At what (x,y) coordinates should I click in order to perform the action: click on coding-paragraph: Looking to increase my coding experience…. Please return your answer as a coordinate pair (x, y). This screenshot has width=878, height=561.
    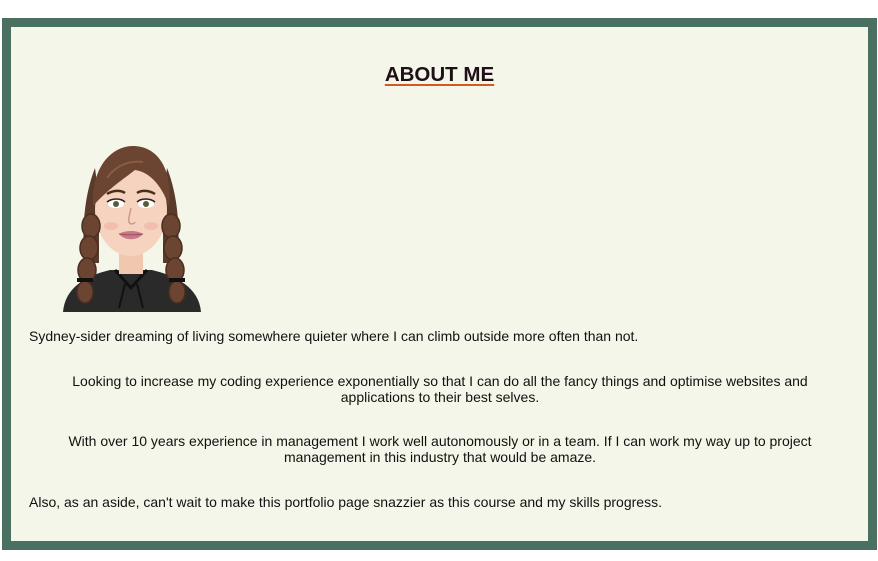
    Looking at the image, I should click on (440, 389).